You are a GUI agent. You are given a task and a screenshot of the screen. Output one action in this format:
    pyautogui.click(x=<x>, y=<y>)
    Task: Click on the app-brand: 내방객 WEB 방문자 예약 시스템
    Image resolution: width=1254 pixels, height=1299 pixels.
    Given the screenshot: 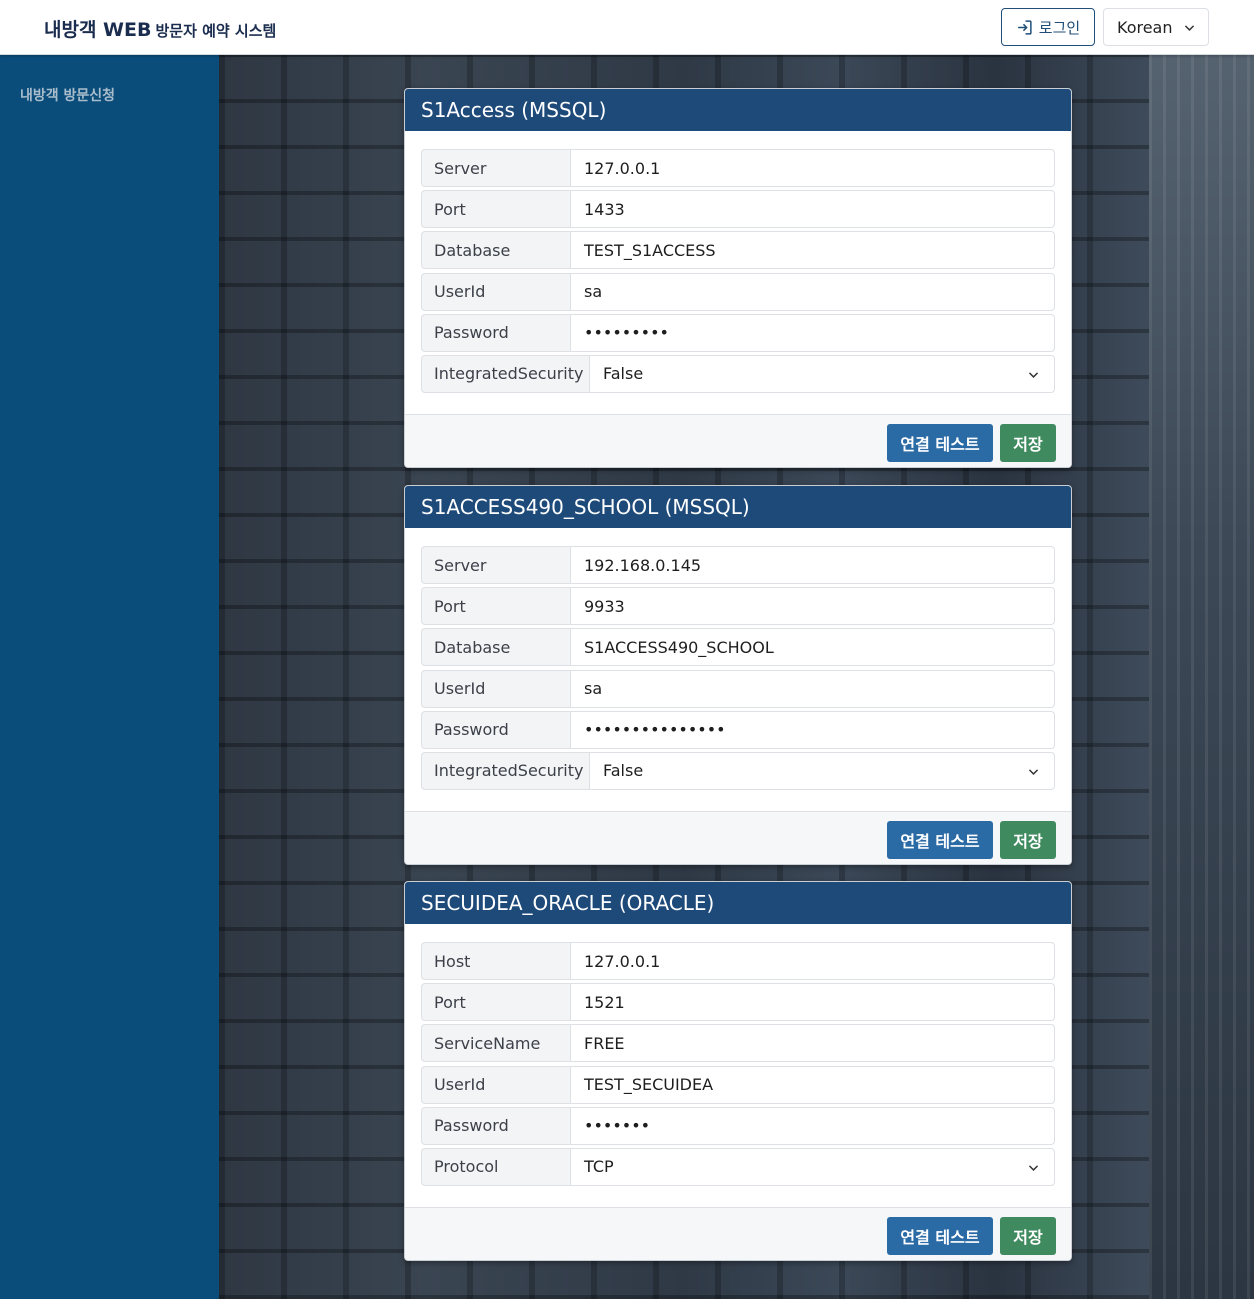 What is the action you would take?
    pyautogui.click(x=160, y=28)
    